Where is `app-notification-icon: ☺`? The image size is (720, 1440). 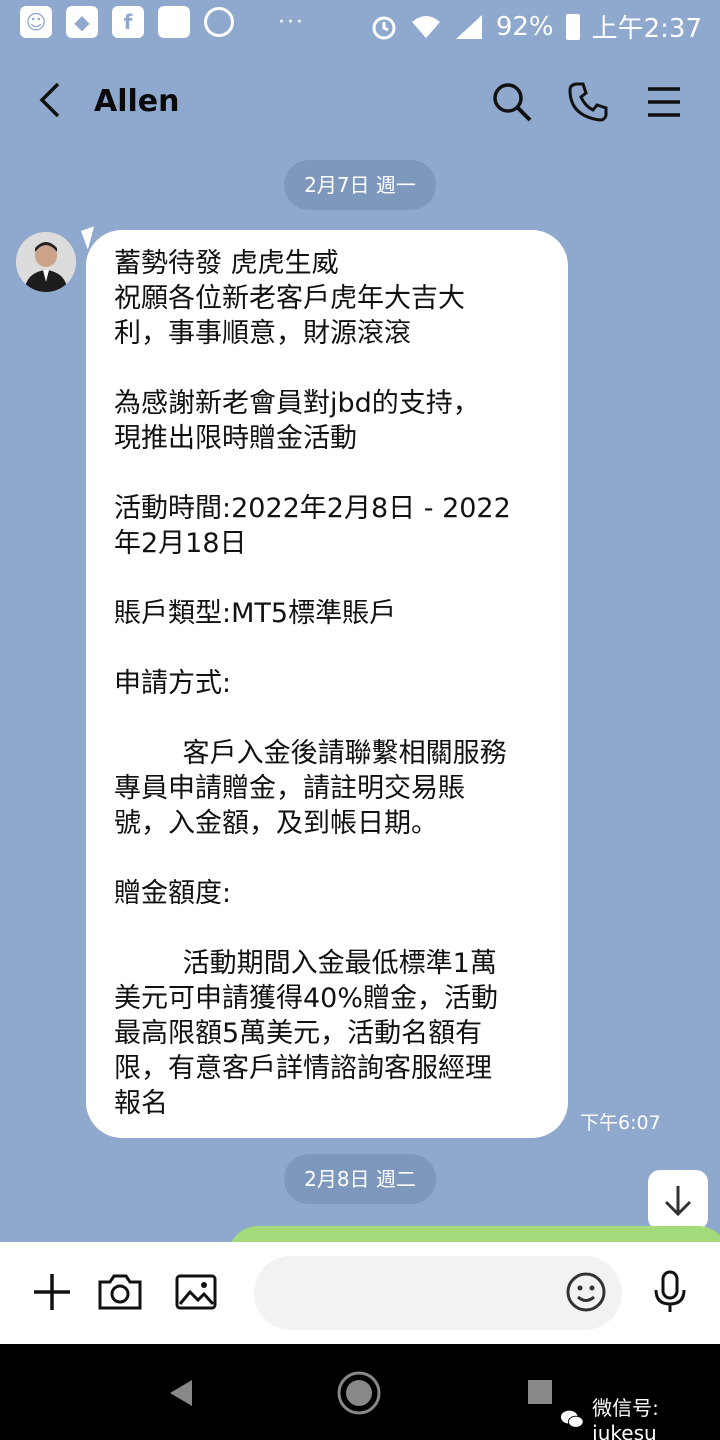 app-notification-icon: ☺ is located at coordinates (36, 22).